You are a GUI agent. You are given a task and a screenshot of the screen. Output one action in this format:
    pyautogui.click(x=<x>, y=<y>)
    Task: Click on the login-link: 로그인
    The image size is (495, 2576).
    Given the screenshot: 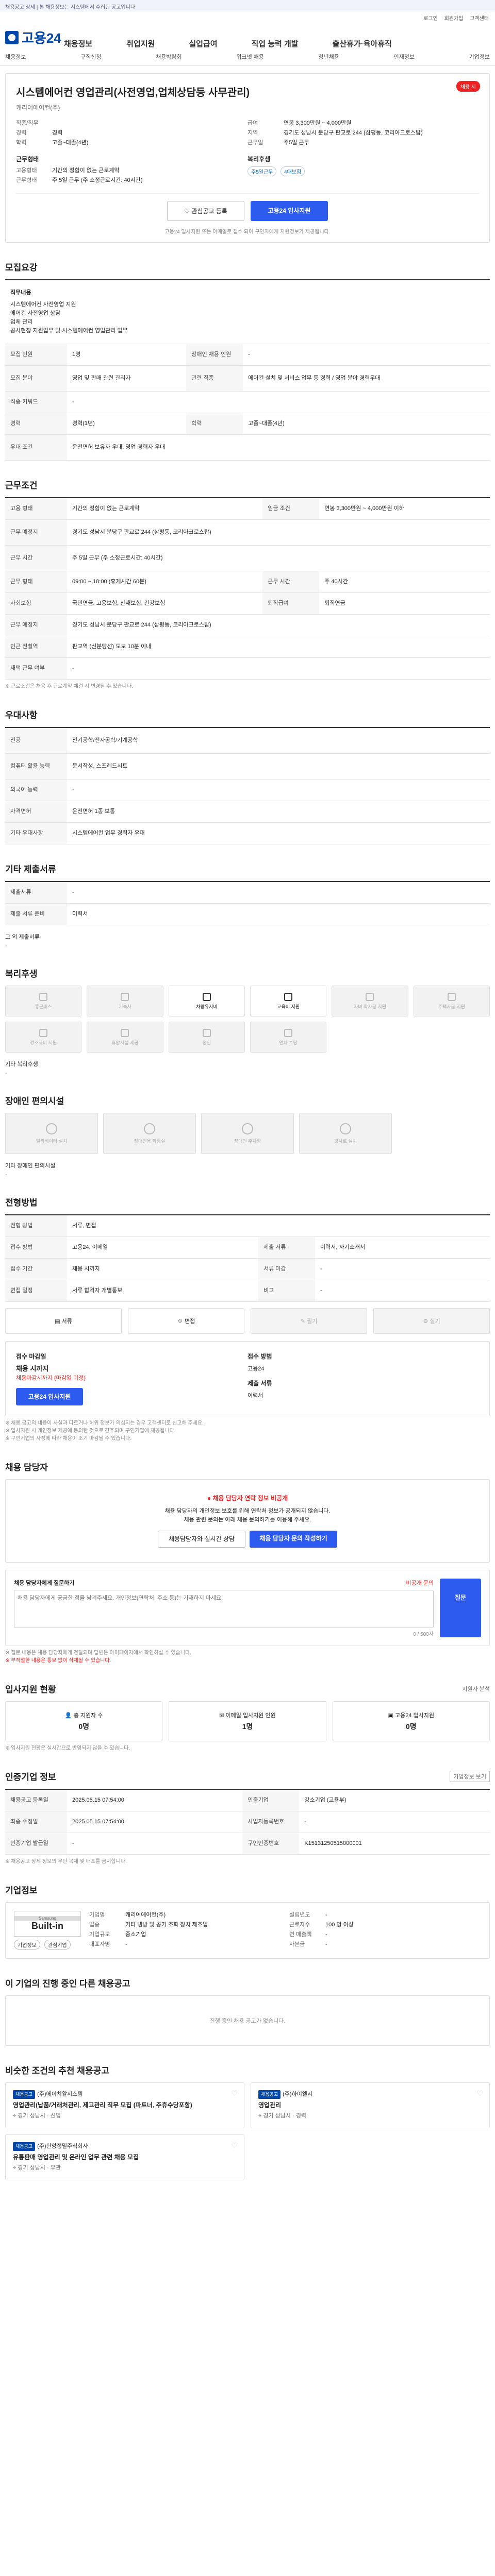 What is the action you would take?
    pyautogui.click(x=430, y=19)
    